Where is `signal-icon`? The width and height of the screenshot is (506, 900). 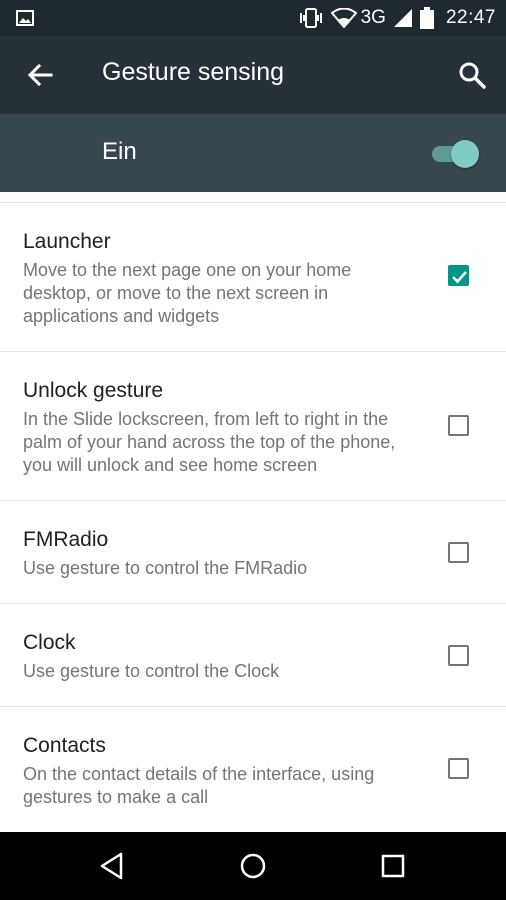 signal-icon is located at coordinates (402, 18).